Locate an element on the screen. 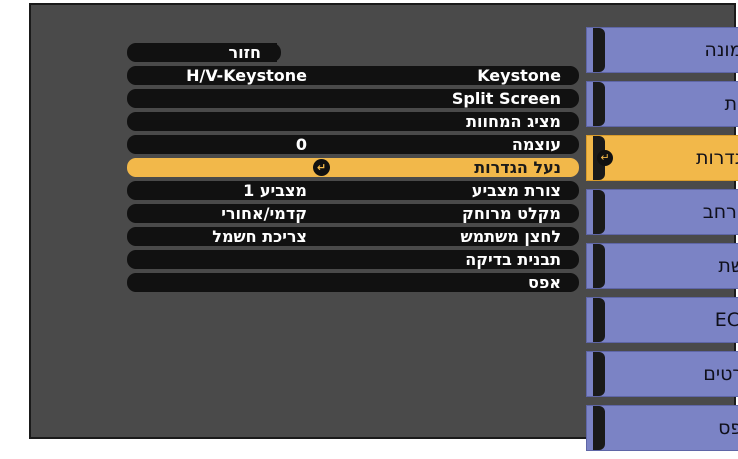 The height and width of the screenshot is (459, 738). menu-item-gesture-presenter: מציג המחוות is located at coordinates (353, 121).